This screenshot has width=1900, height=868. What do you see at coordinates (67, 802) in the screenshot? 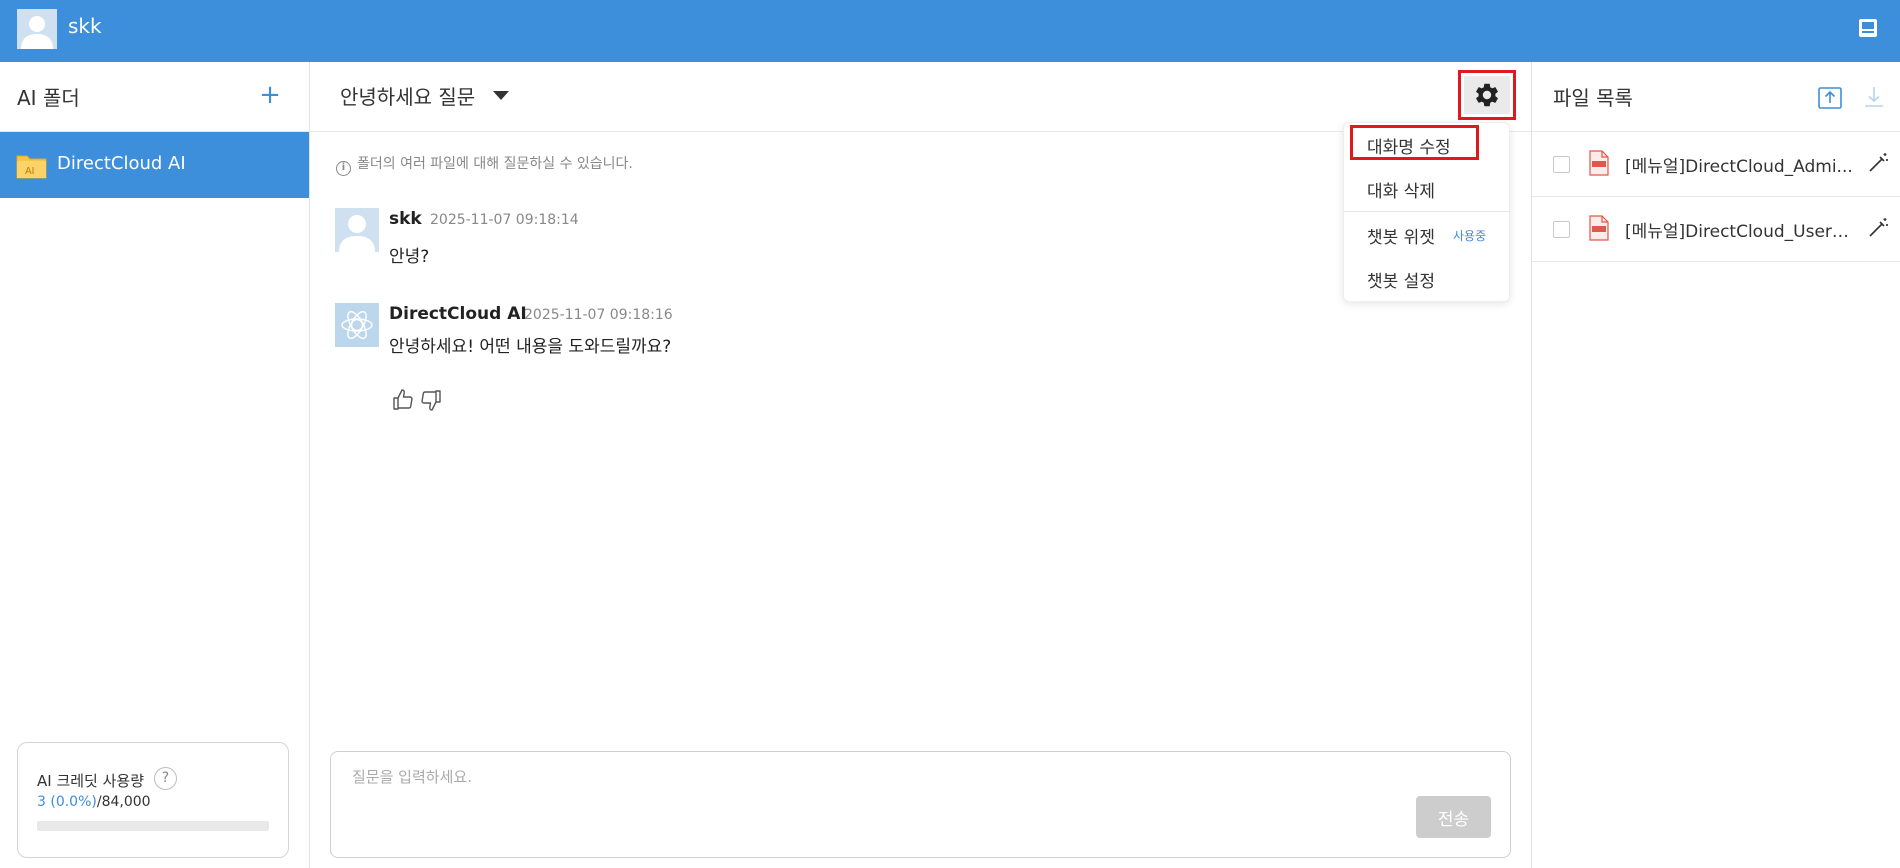
I see `credit-used: 3 (0.0%)` at bounding box center [67, 802].